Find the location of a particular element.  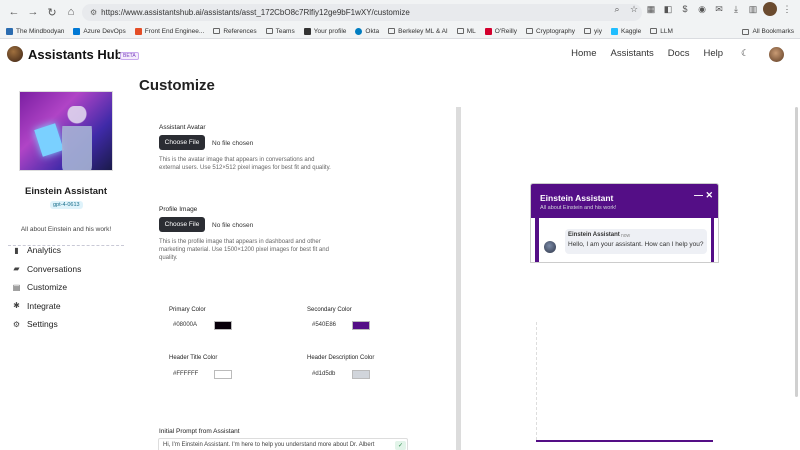

header-description-color-value: #d1d5db is located at coordinates (323, 374).